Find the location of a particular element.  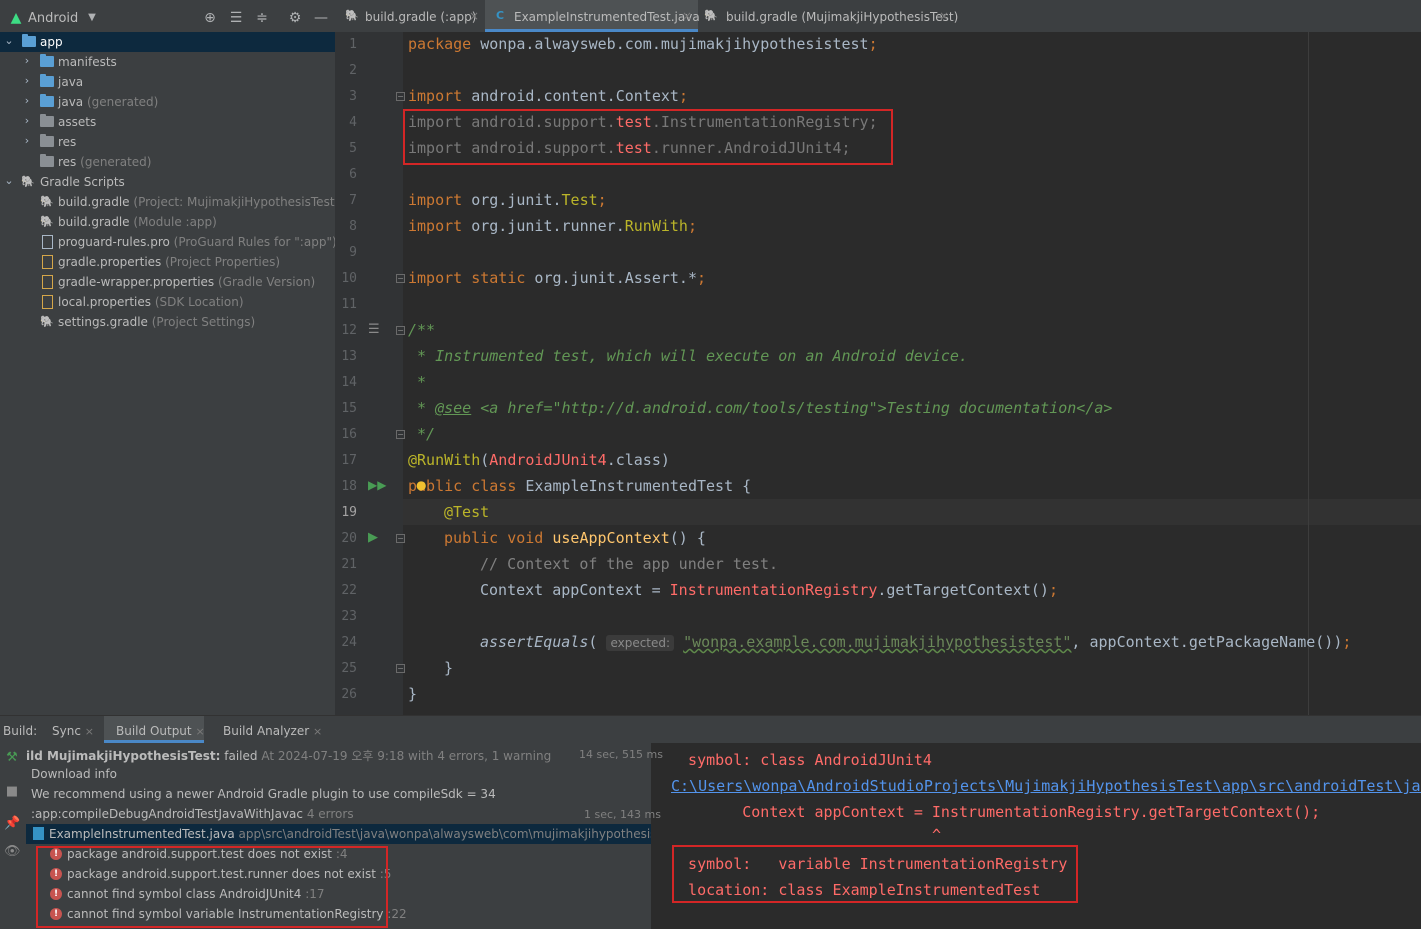

doc-tag: @see is located at coordinates (453, 408).